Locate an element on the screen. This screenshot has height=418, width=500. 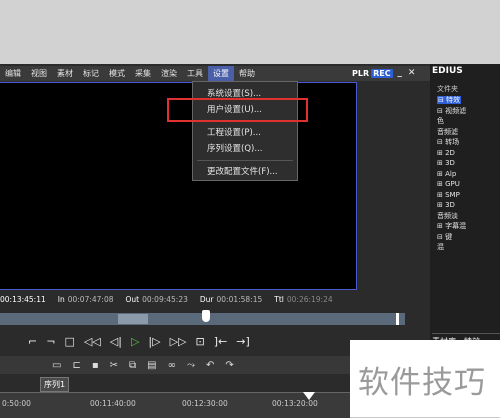
dur-label: Dur is located at coordinates (206, 299).